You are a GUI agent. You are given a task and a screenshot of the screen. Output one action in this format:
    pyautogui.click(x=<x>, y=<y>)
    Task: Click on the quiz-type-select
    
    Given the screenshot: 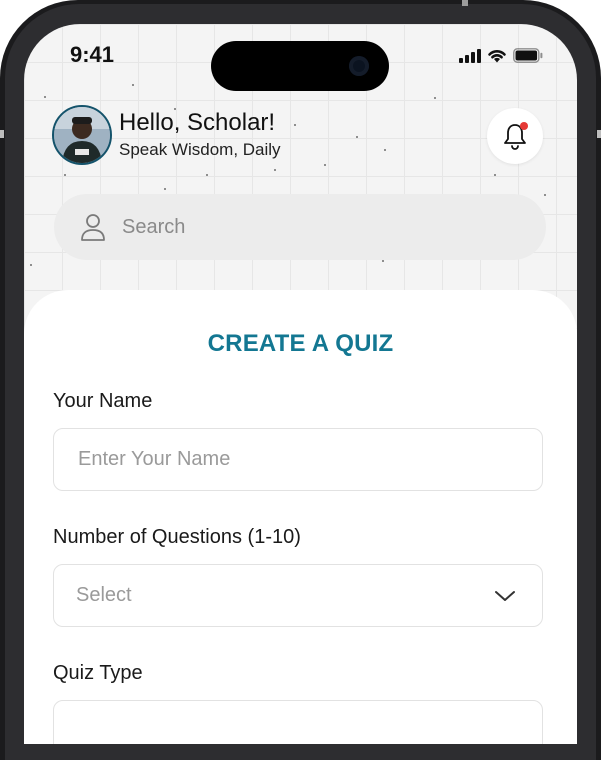 What is the action you would take?
    pyautogui.click(x=298, y=722)
    